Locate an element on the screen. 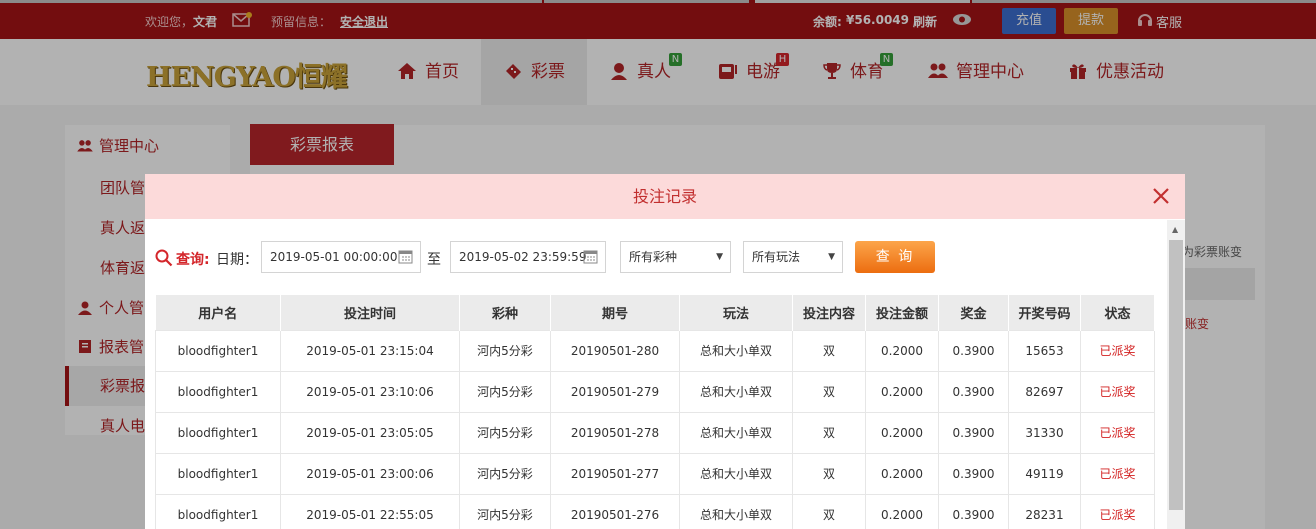 The height and width of the screenshot is (529, 1316). column-header: 开奖号码 is located at coordinates (1044, 312).